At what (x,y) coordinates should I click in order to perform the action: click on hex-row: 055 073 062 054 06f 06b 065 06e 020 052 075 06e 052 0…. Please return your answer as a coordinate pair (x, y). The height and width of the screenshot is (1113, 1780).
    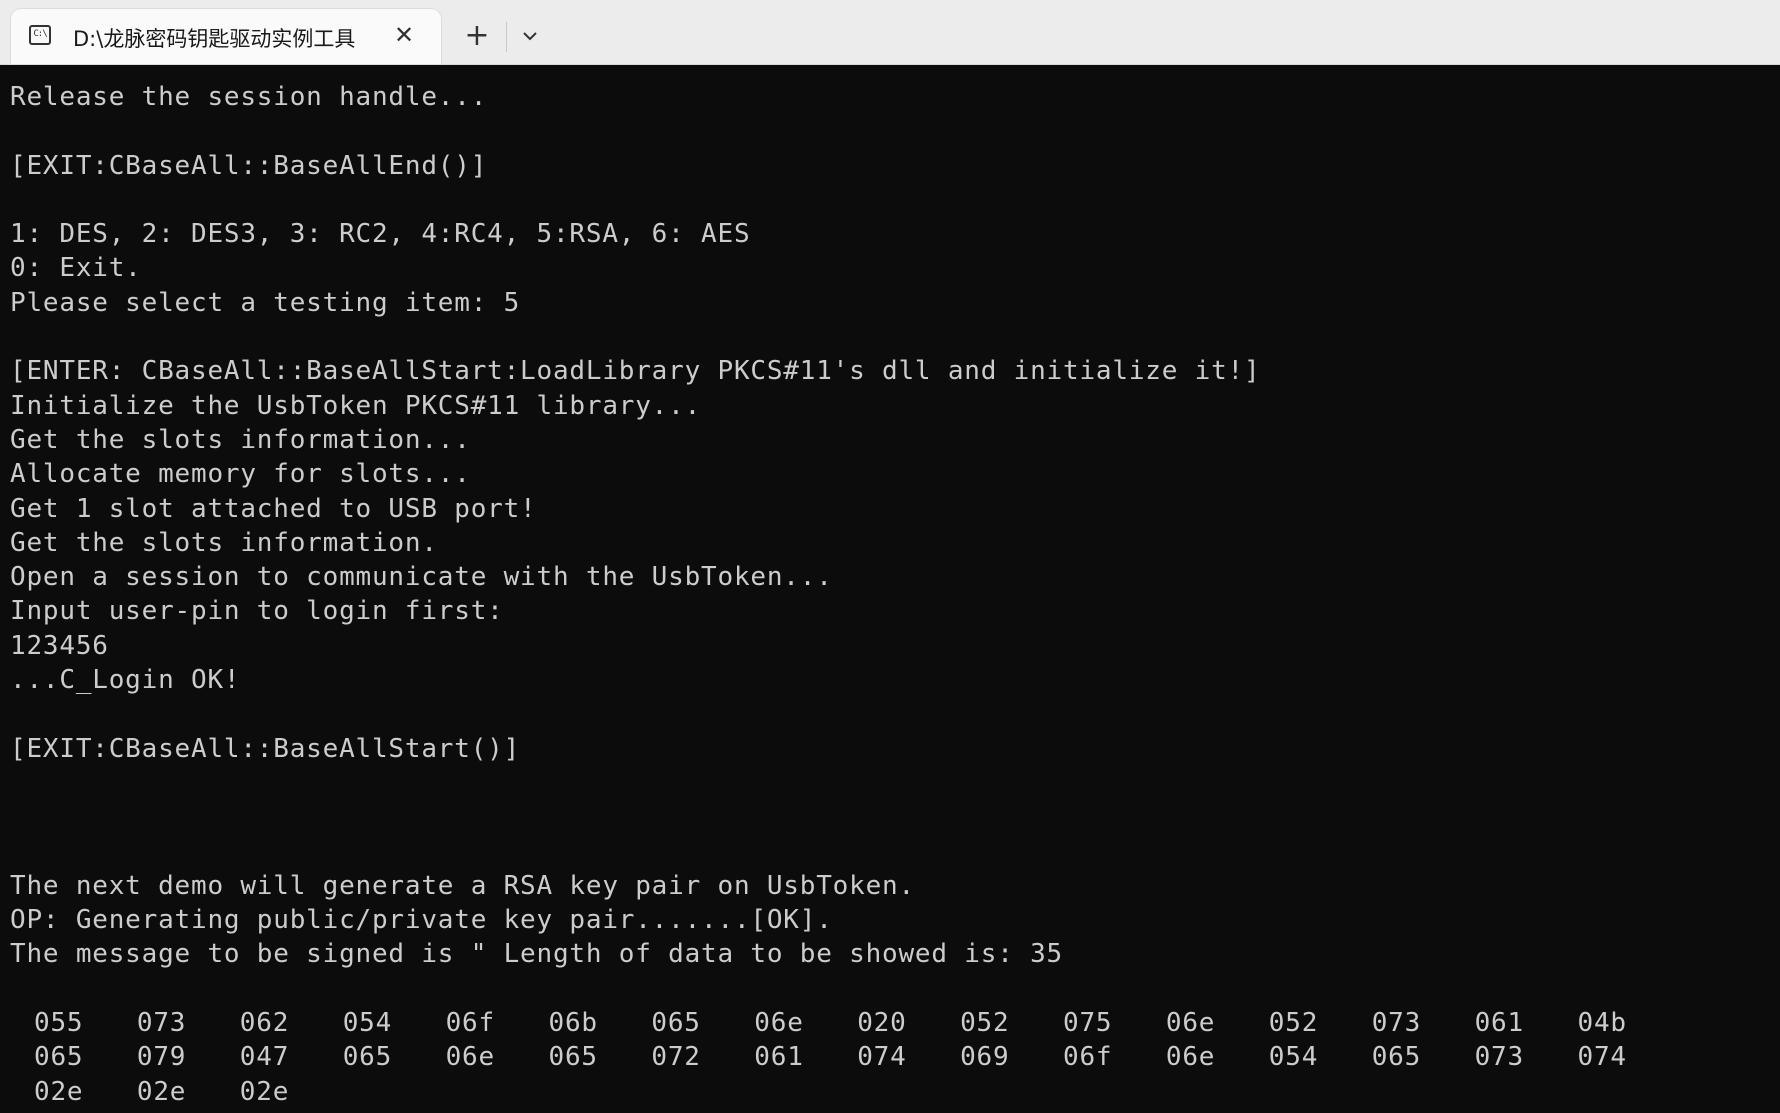
    Looking at the image, I should click on (895, 1023).